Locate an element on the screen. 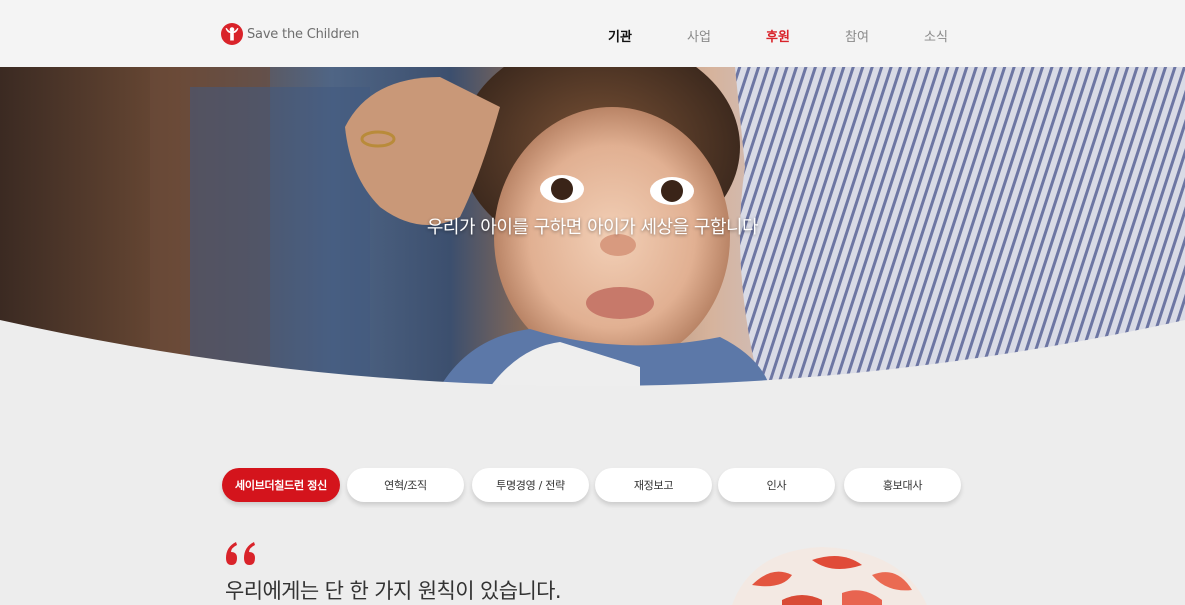  main-nav: 기관 사업 후원 참여 소식 is located at coordinates (592, 35).